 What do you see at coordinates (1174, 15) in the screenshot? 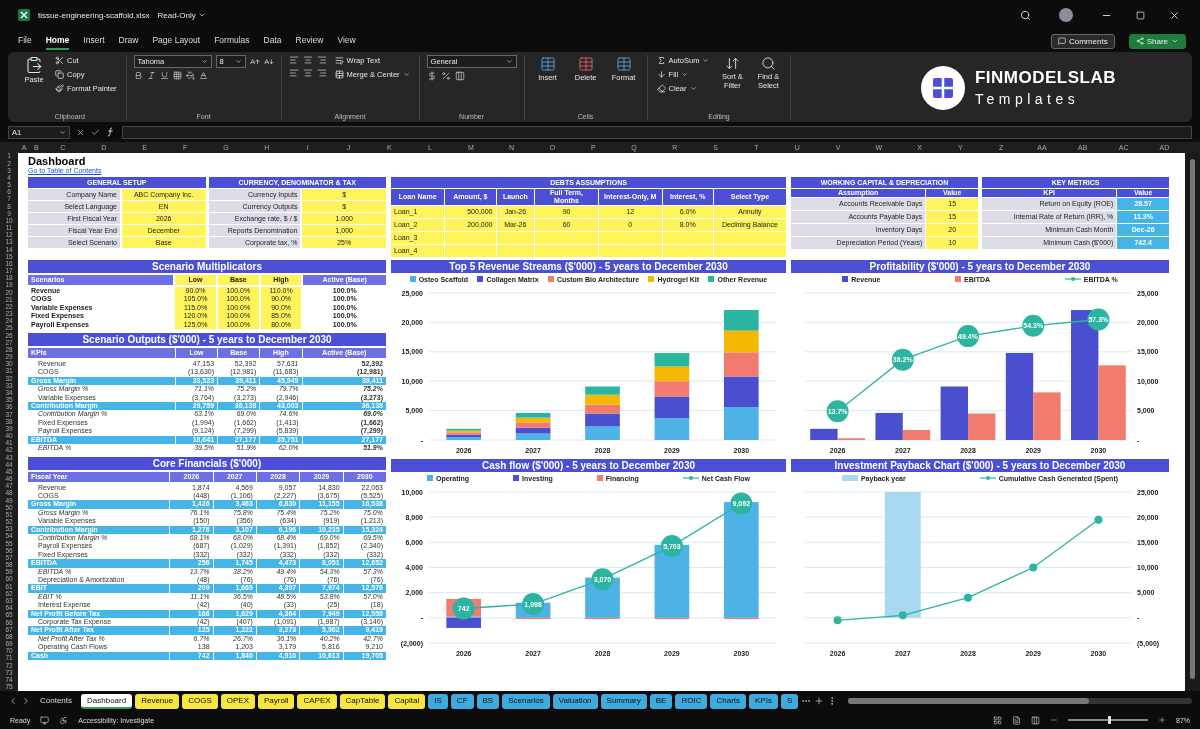
I see `close-icon` at bounding box center [1174, 15].